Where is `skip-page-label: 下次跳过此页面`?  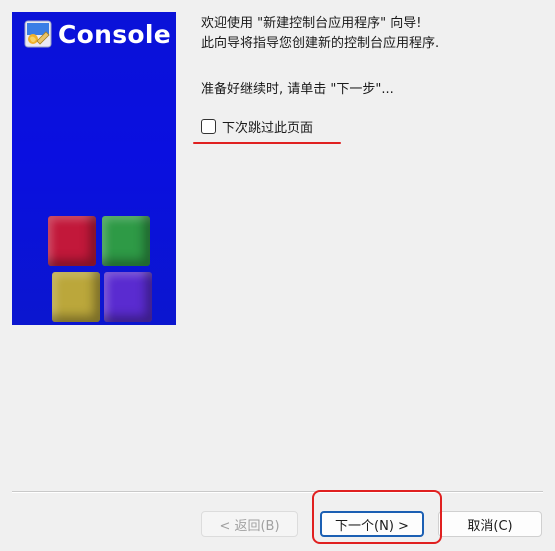 skip-page-label: 下次跳过此页面 is located at coordinates (267, 126).